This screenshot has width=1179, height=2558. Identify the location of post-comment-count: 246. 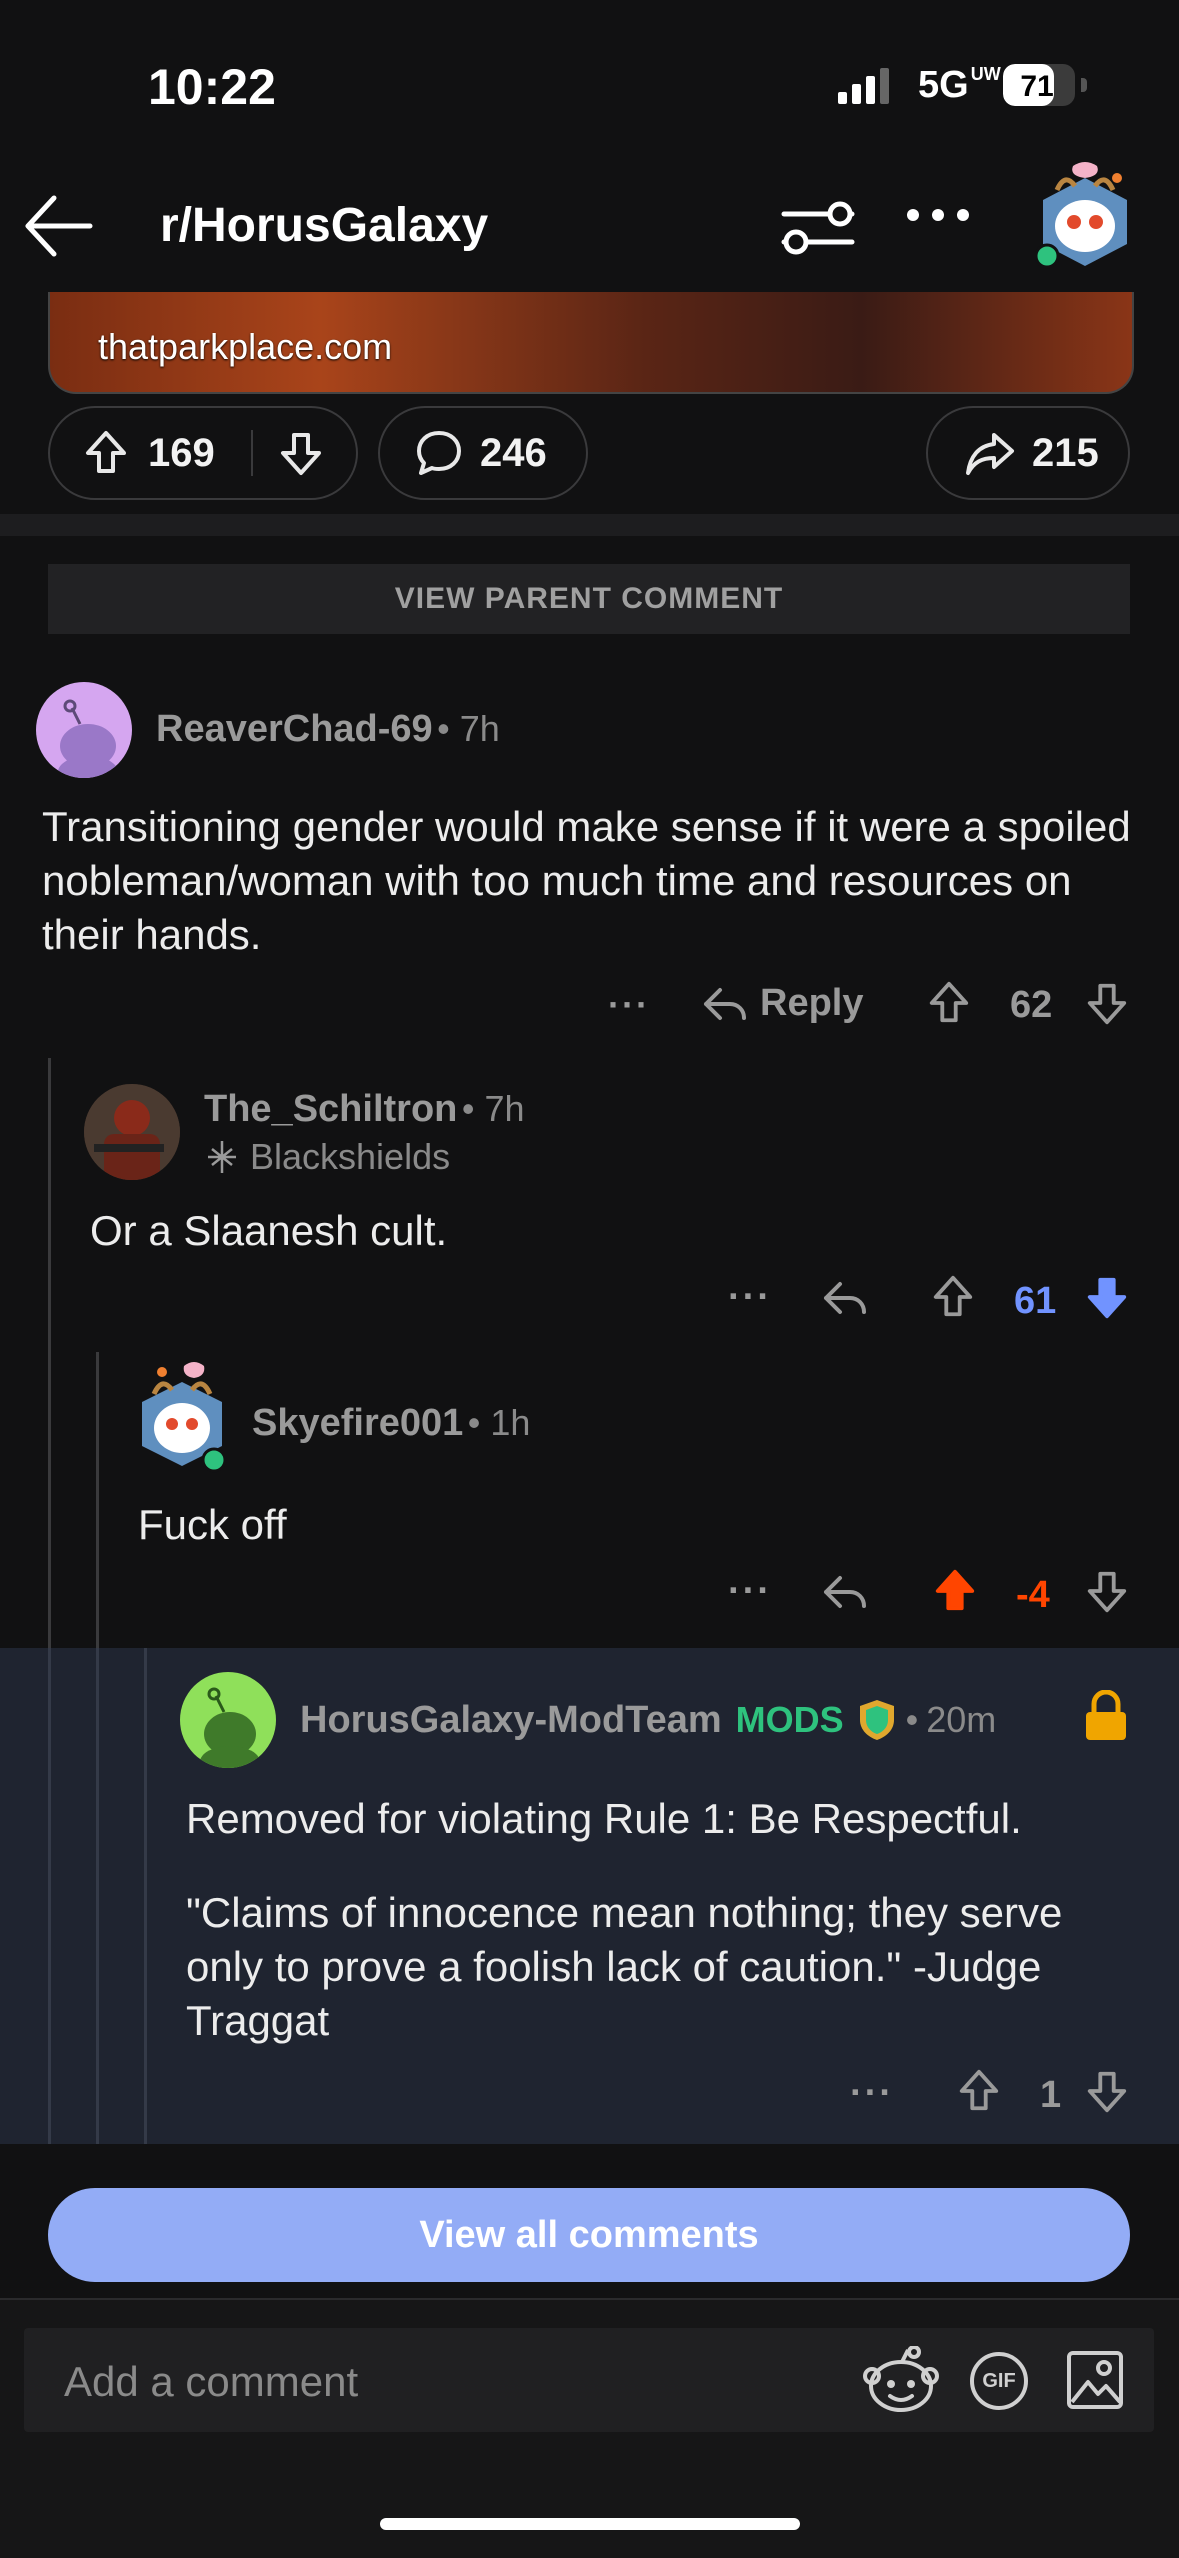
(513, 452).